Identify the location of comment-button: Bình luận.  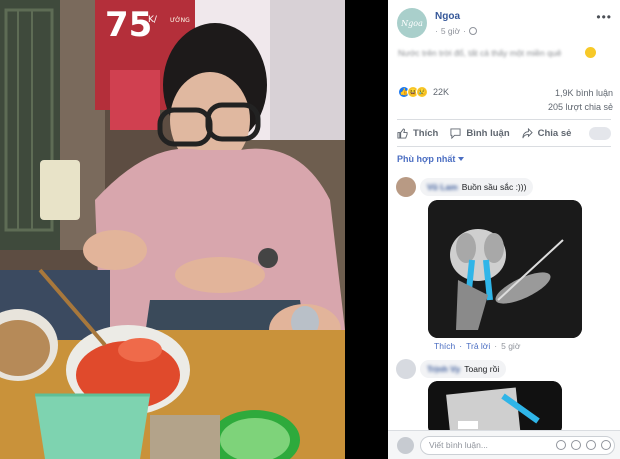
(480, 133).